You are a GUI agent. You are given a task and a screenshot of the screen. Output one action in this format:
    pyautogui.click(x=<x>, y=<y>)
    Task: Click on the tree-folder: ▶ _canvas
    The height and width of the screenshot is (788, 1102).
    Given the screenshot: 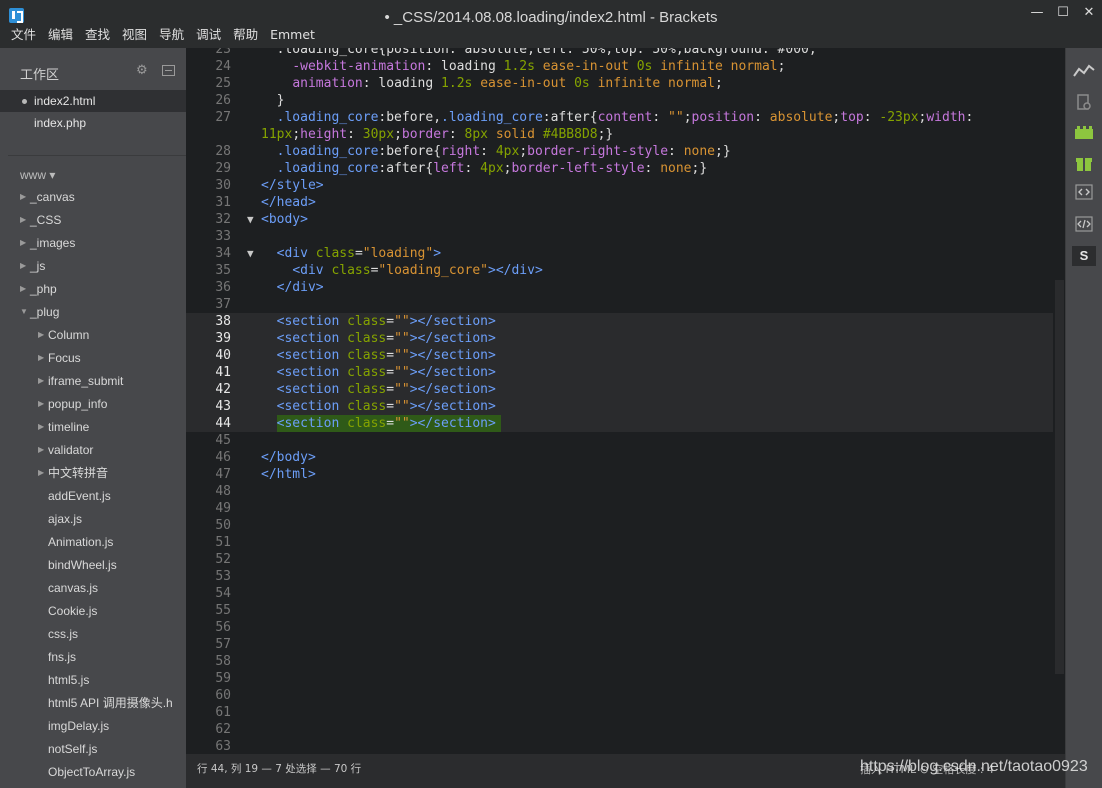 What is the action you would take?
    pyautogui.click(x=93, y=197)
    